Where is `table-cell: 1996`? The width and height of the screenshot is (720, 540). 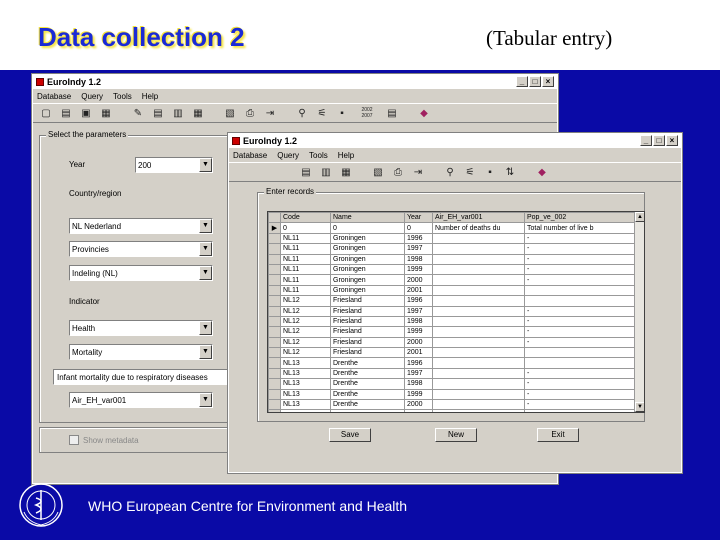 table-cell: 1996 is located at coordinates (418, 301).